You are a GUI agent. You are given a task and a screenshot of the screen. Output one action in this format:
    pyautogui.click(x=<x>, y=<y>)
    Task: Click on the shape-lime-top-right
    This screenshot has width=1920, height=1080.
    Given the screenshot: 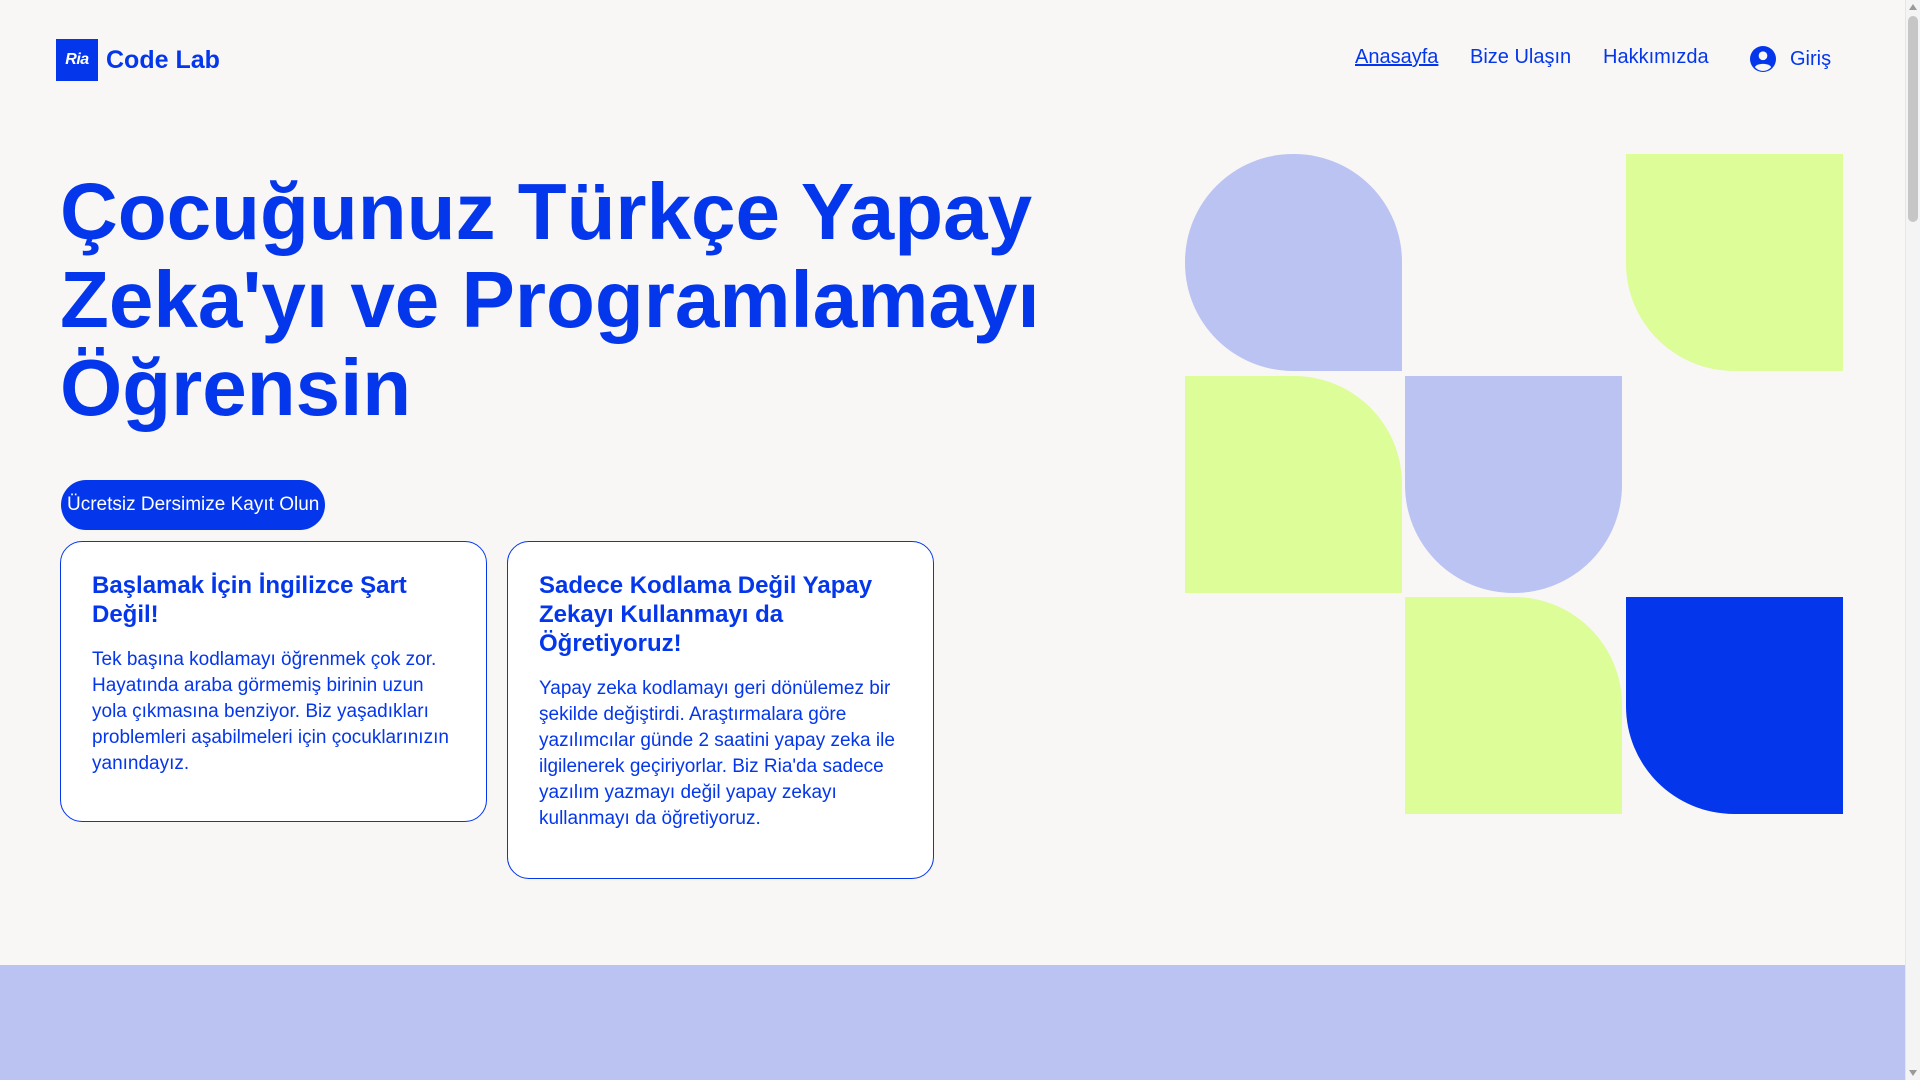 What is the action you would take?
    pyautogui.click(x=1734, y=262)
    